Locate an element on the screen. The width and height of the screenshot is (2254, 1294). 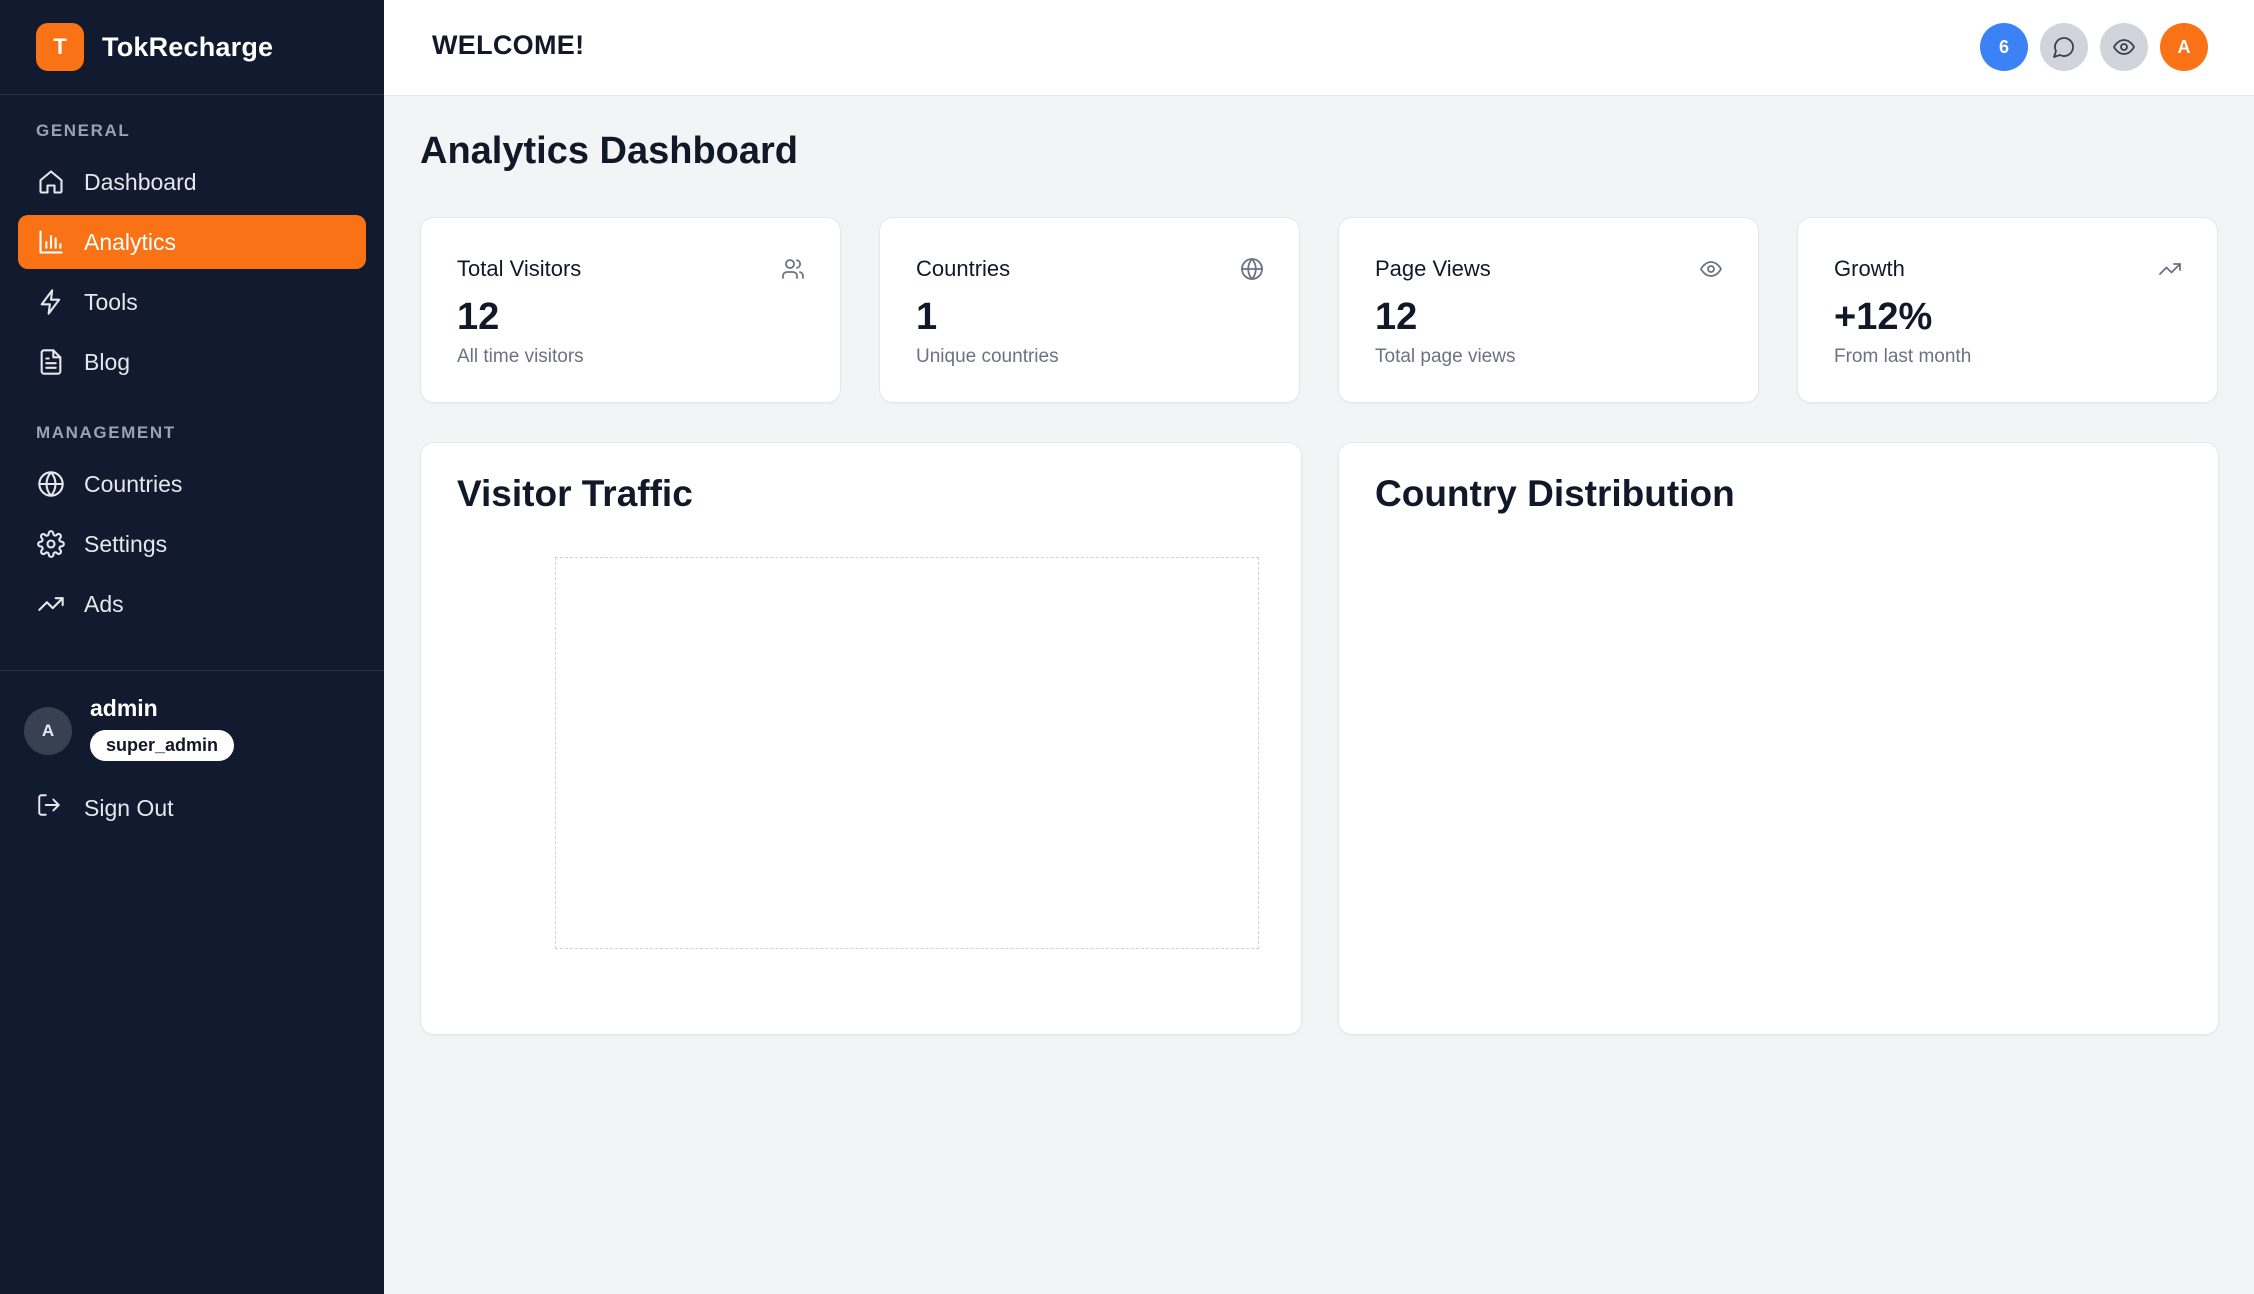
avatar: A is located at coordinates (48, 731).